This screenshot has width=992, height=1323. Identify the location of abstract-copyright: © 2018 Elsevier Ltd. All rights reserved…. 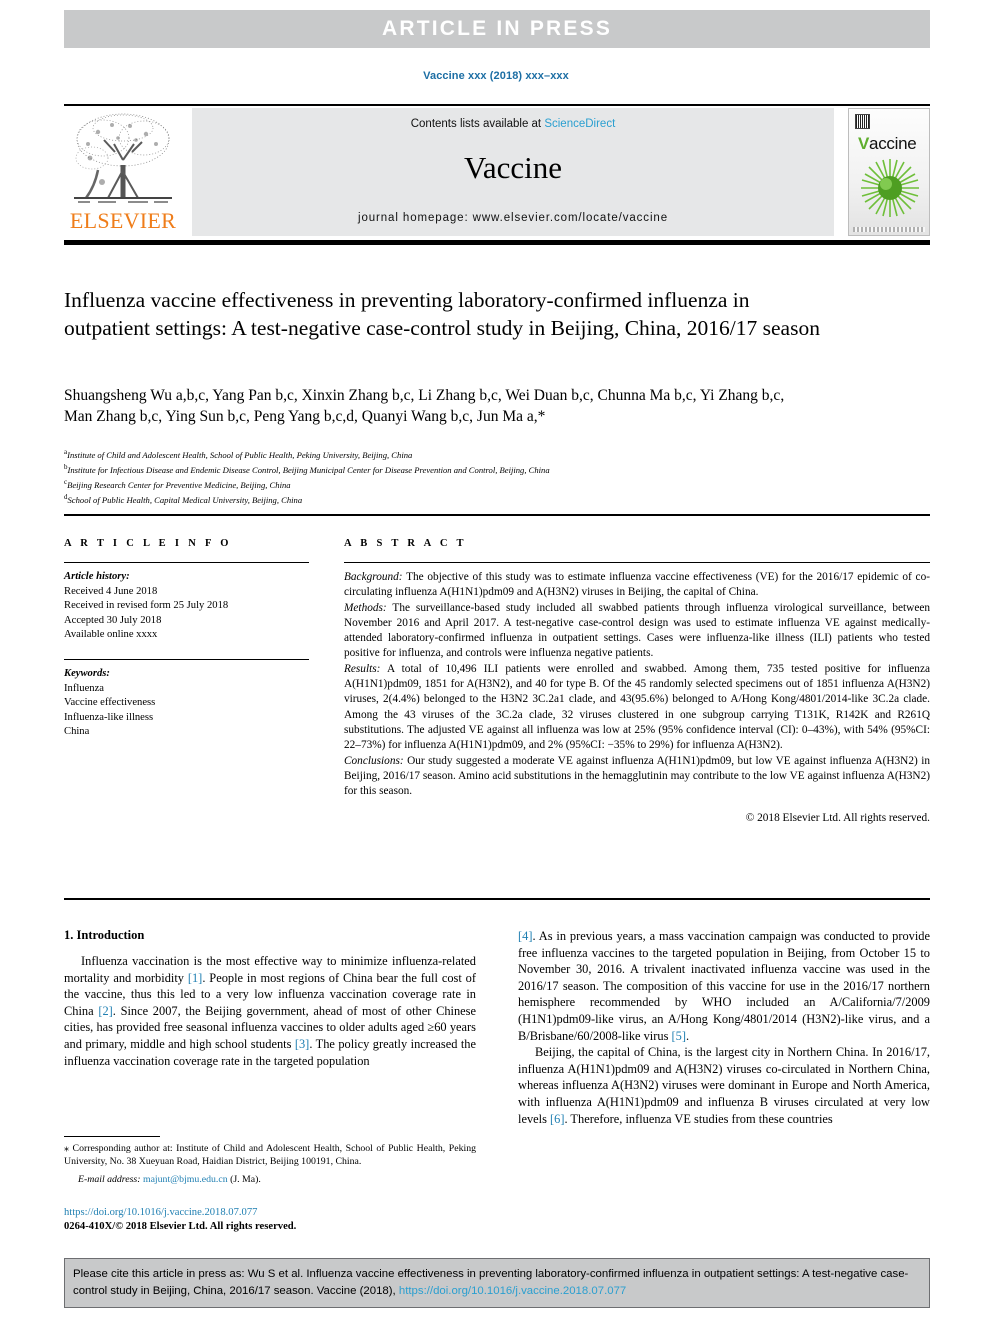
(837, 818).